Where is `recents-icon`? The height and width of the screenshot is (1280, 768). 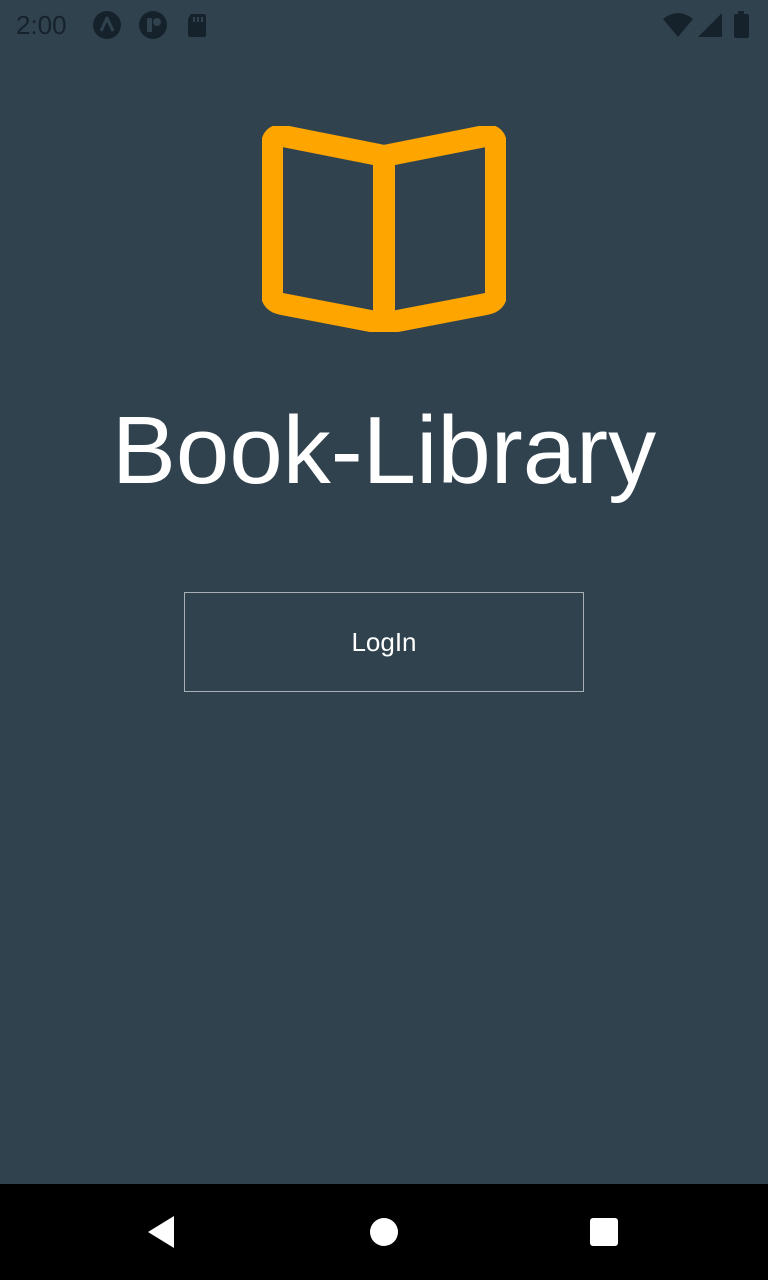
recents-icon is located at coordinates (604, 1232).